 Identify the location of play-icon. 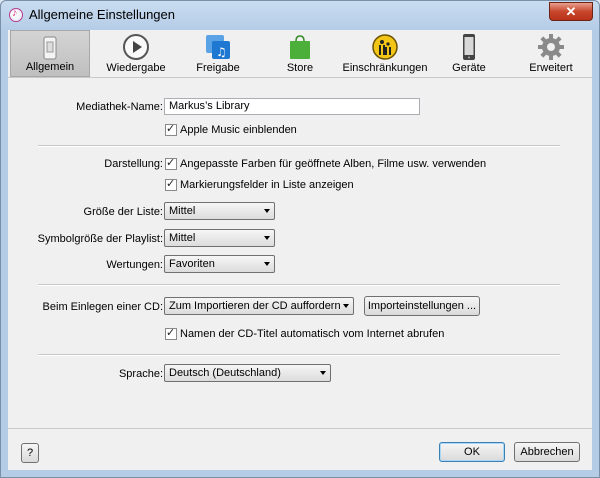
(136, 47).